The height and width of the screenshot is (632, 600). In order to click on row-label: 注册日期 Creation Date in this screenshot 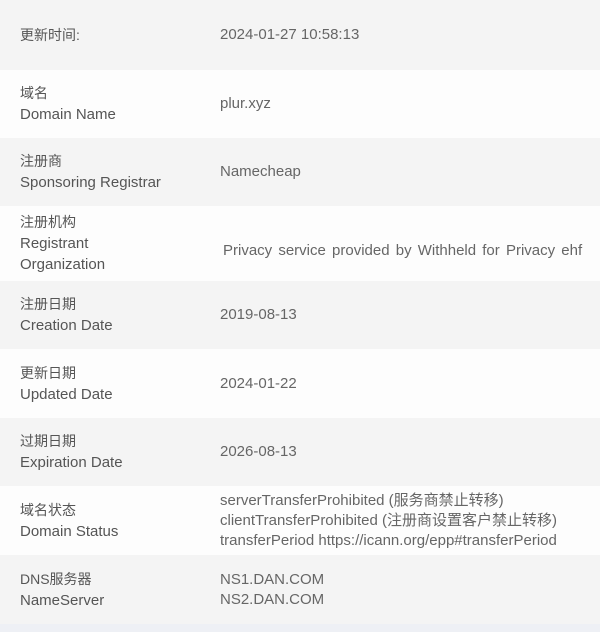, I will do `click(100, 315)`.